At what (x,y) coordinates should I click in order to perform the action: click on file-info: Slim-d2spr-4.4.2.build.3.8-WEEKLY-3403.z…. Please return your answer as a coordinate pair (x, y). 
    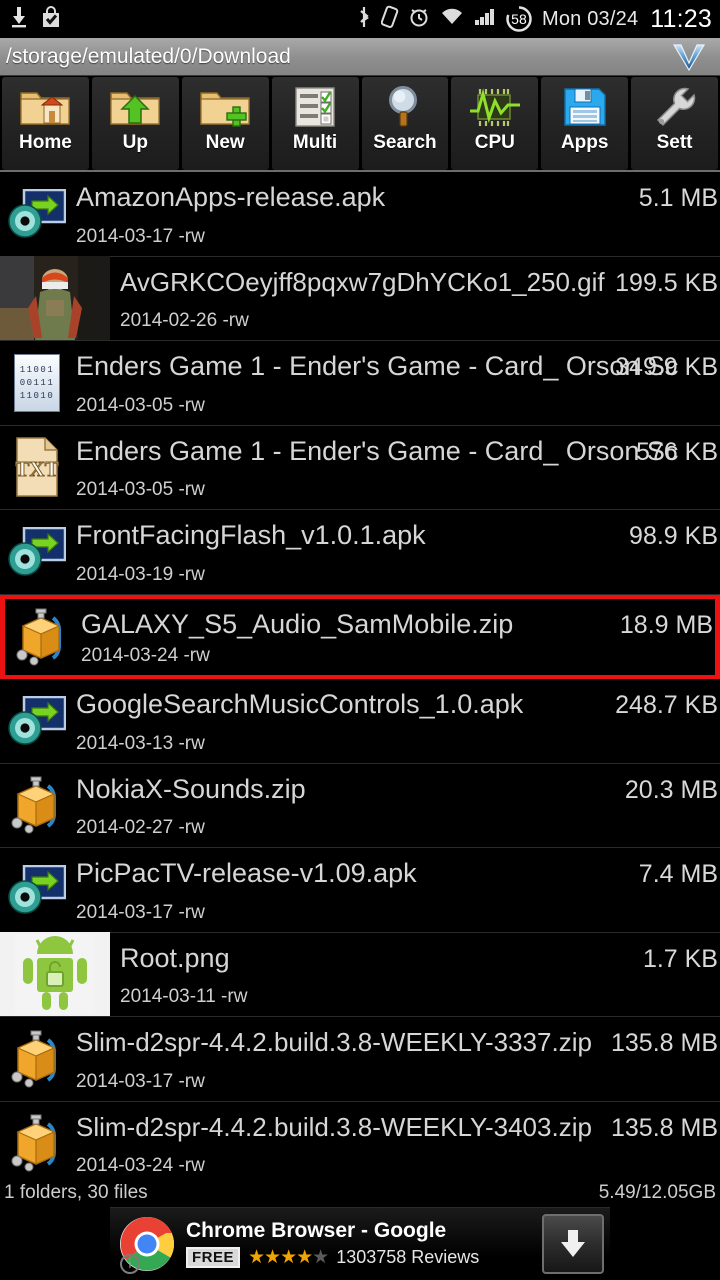
    Looking at the image, I should click on (396, 1141).